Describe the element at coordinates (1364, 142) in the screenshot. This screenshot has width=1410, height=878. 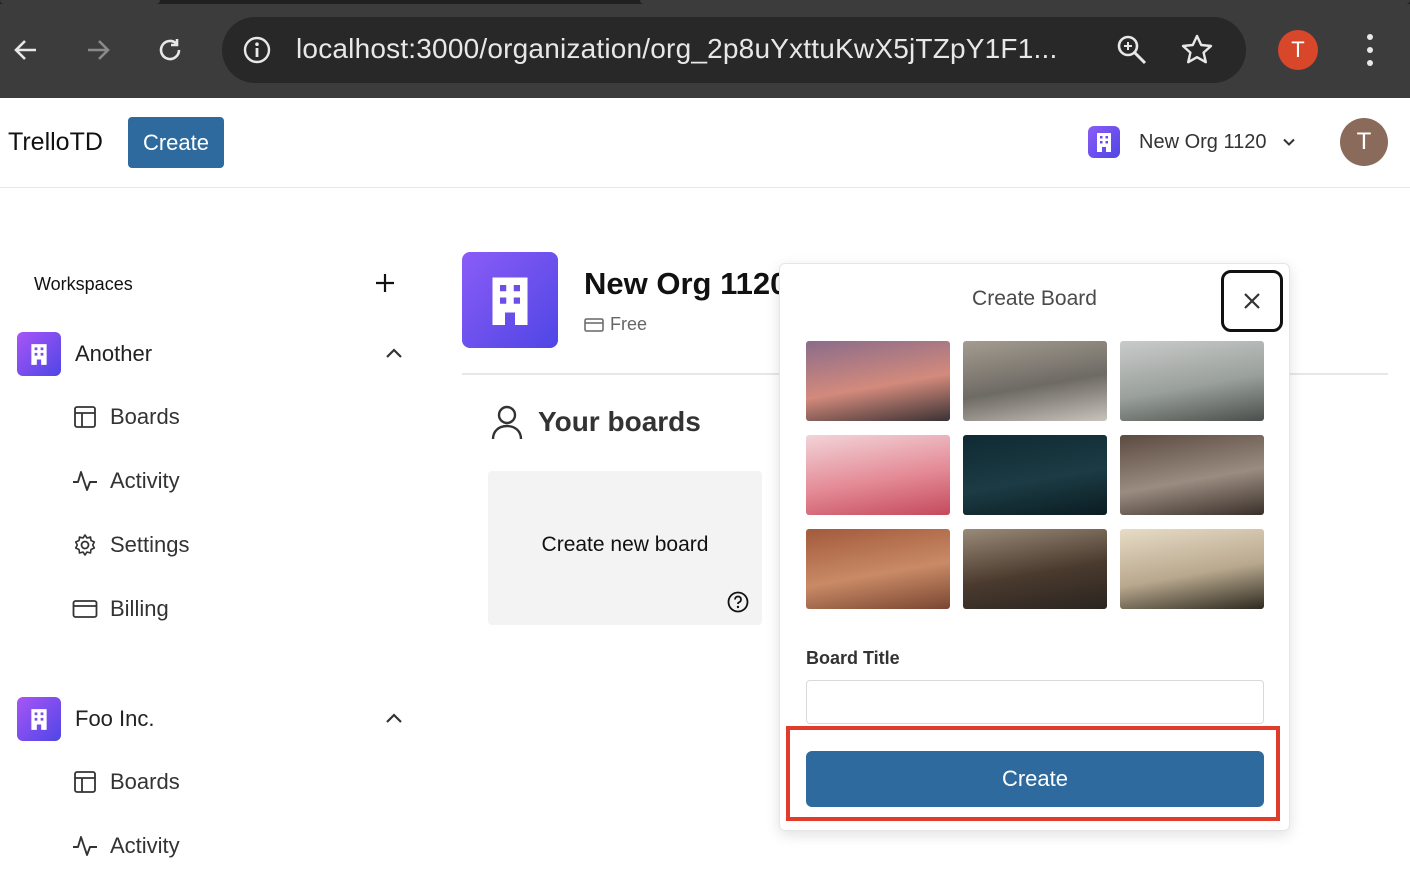
I see `user-avatar: T` at that location.